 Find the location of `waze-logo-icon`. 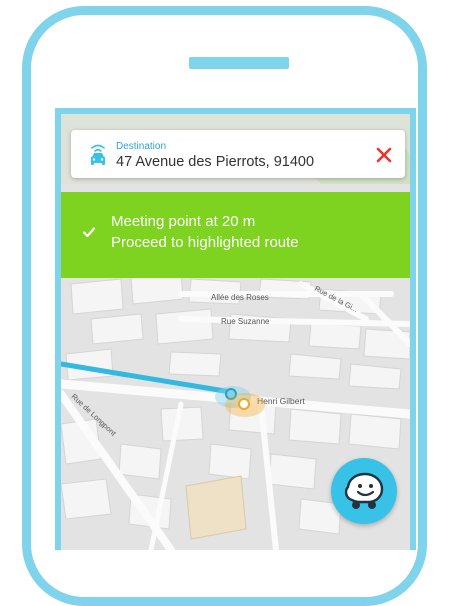

waze-logo-icon is located at coordinates (364, 490).